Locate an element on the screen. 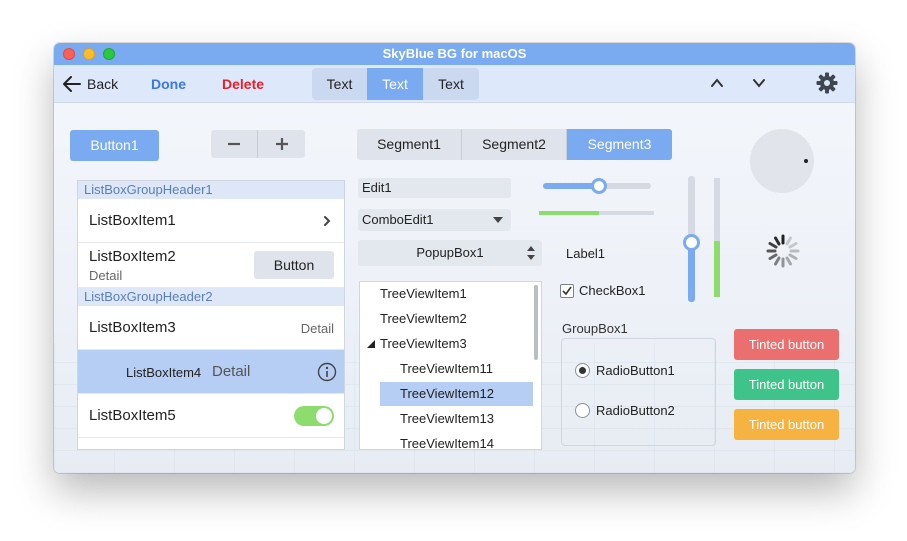 This screenshot has width=907, height=541. increment-button is located at coordinates (281, 144).